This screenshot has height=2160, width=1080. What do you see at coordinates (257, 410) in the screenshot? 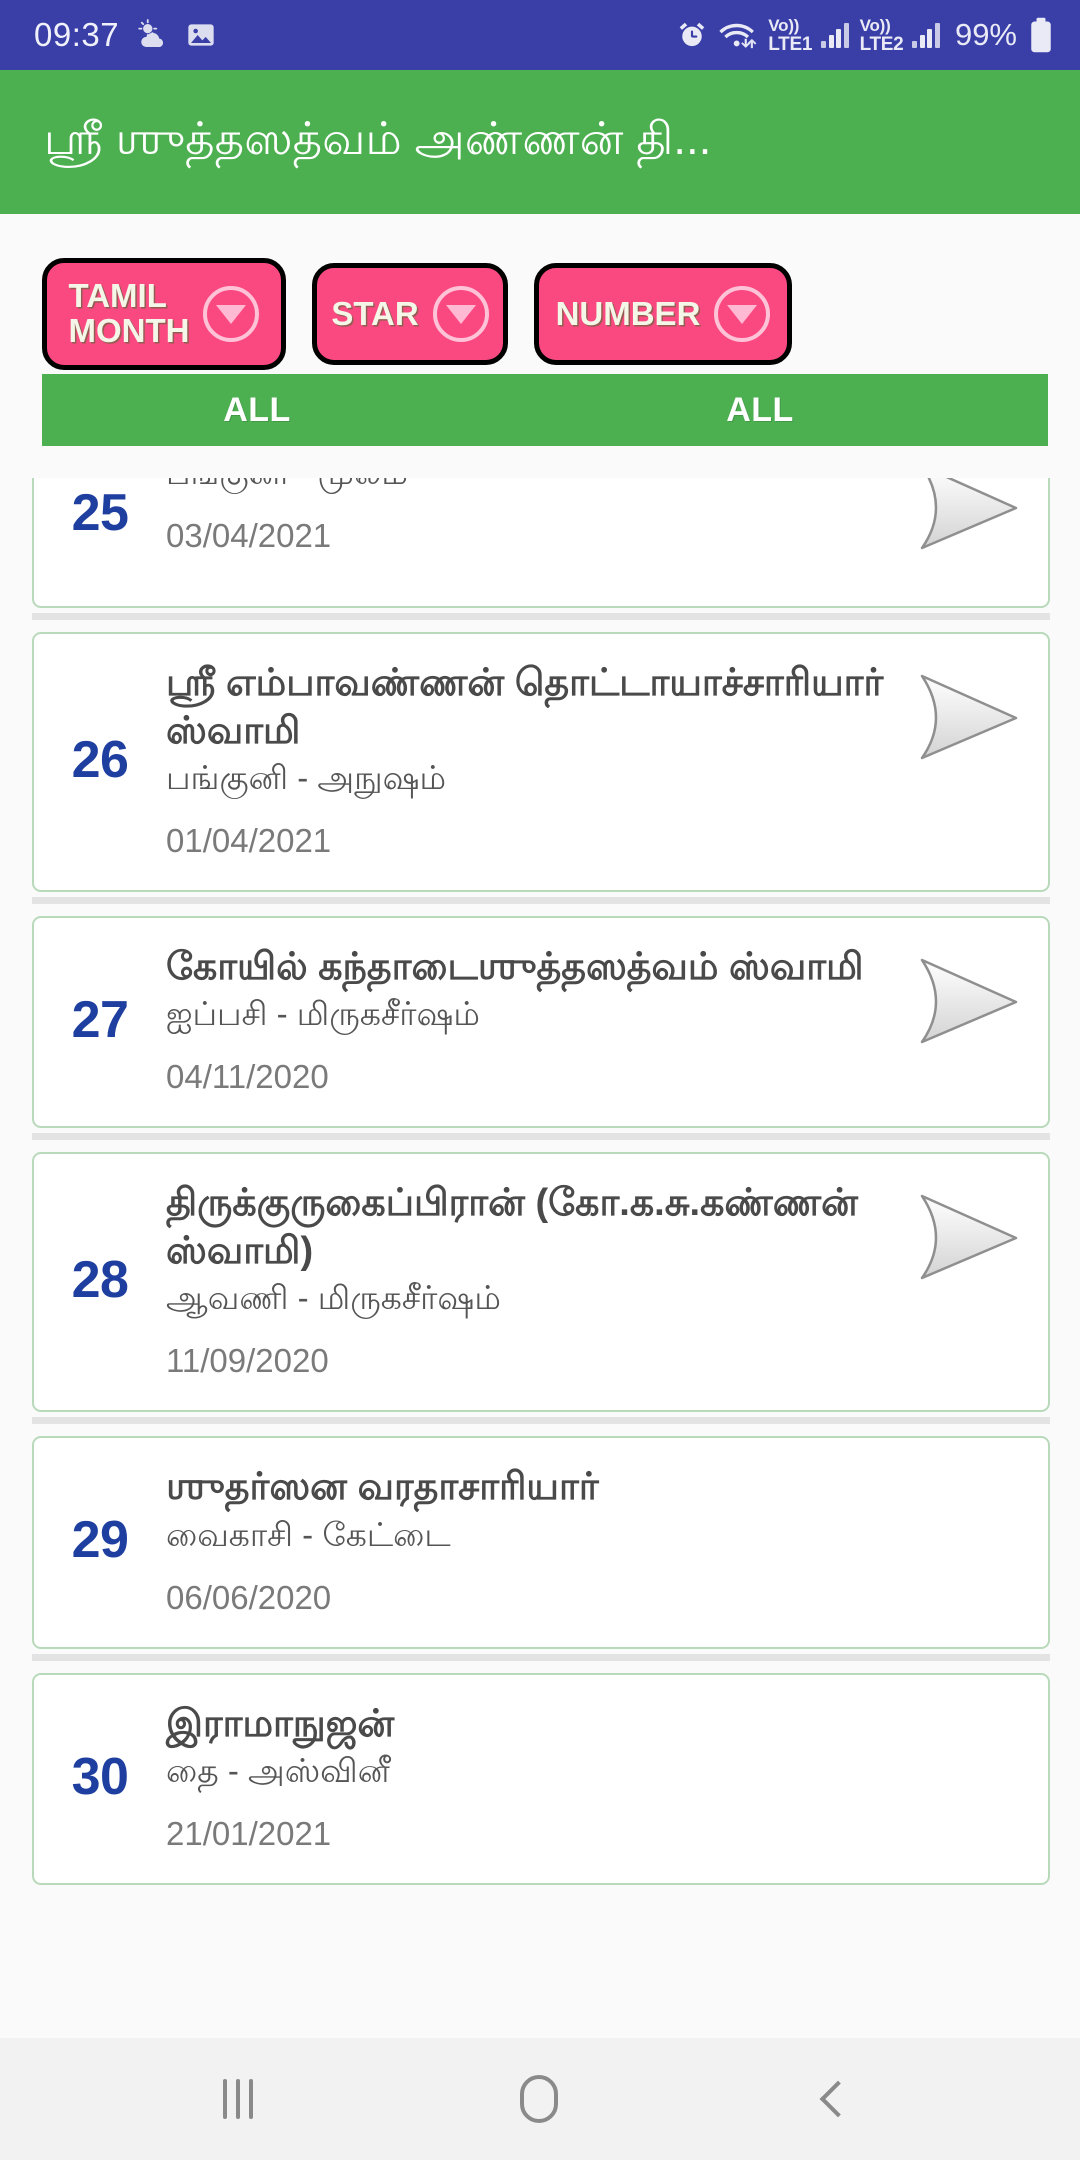
I see `selection-cell-month: ALL` at bounding box center [257, 410].